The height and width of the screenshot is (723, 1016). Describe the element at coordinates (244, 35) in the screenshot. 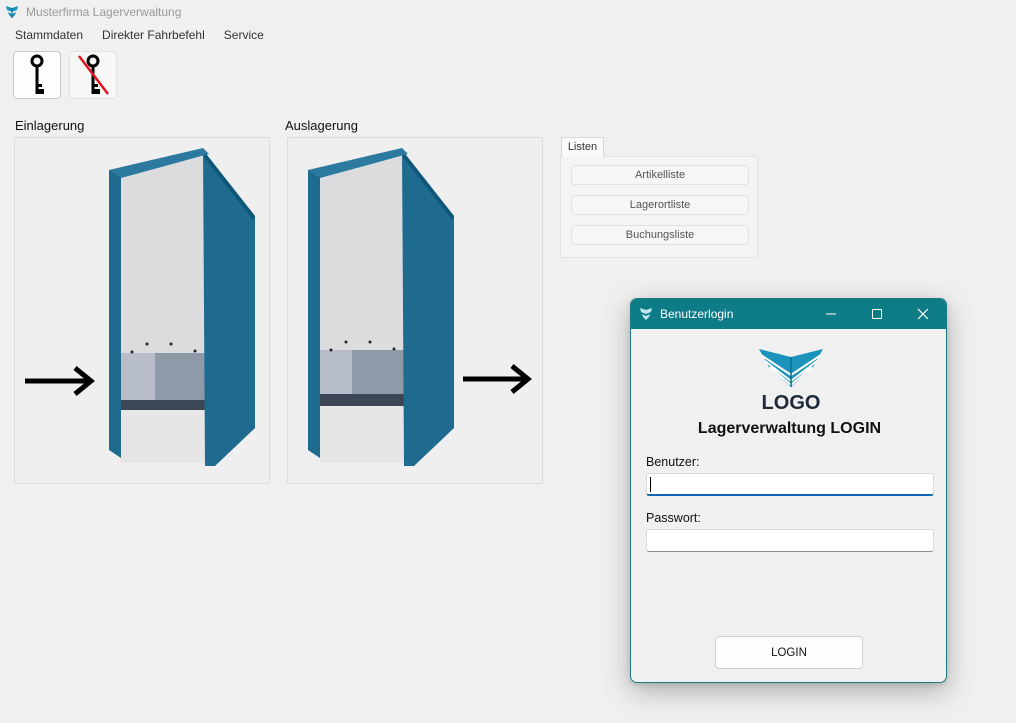

I see `menu-item-service: Service` at that location.